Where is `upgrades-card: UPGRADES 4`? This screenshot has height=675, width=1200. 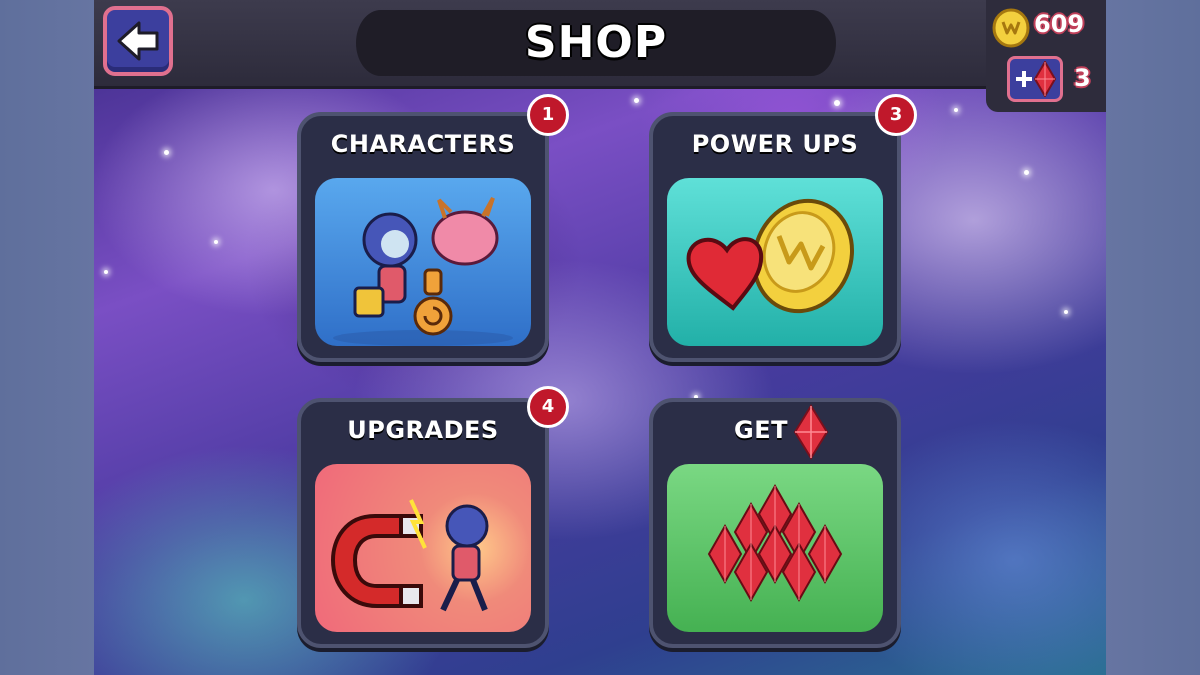
upgrades-card: UPGRADES 4 is located at coordinates (433, 517).